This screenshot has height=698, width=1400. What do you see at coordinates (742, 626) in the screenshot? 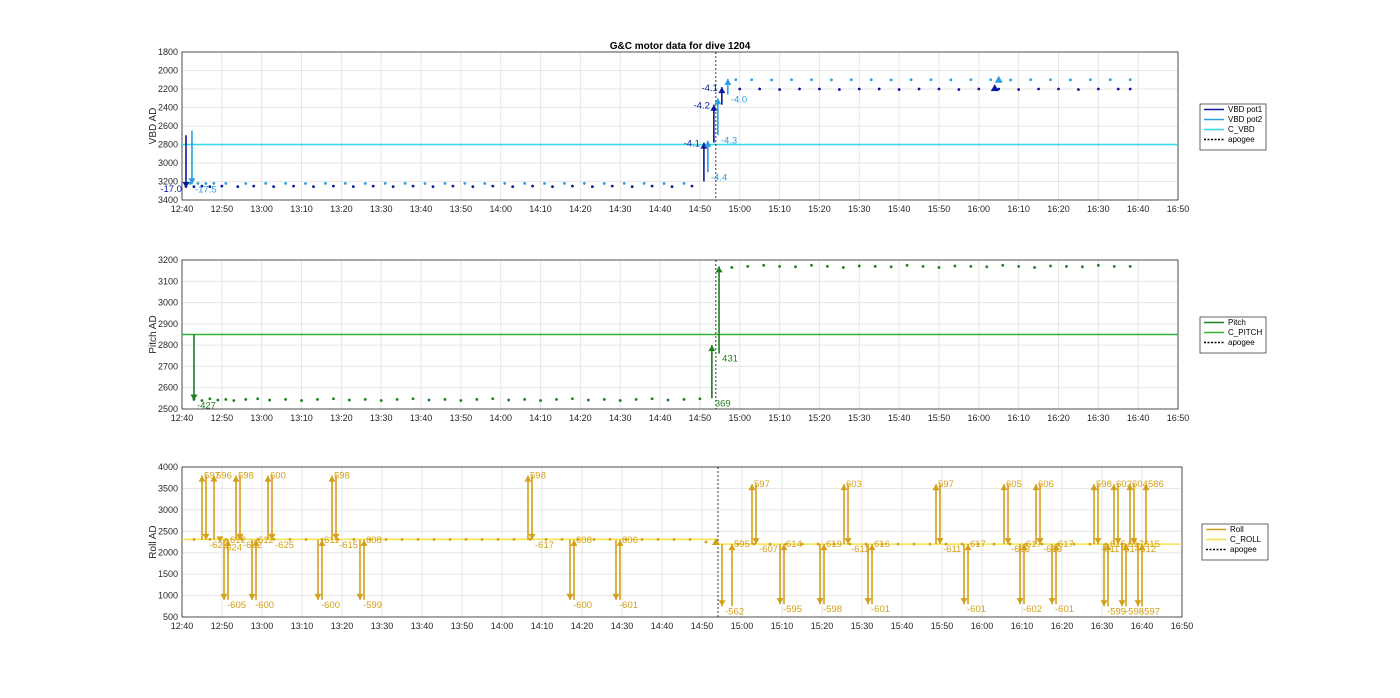
I see `x-tick-label: 15:00` at bounding box center [742, 626].